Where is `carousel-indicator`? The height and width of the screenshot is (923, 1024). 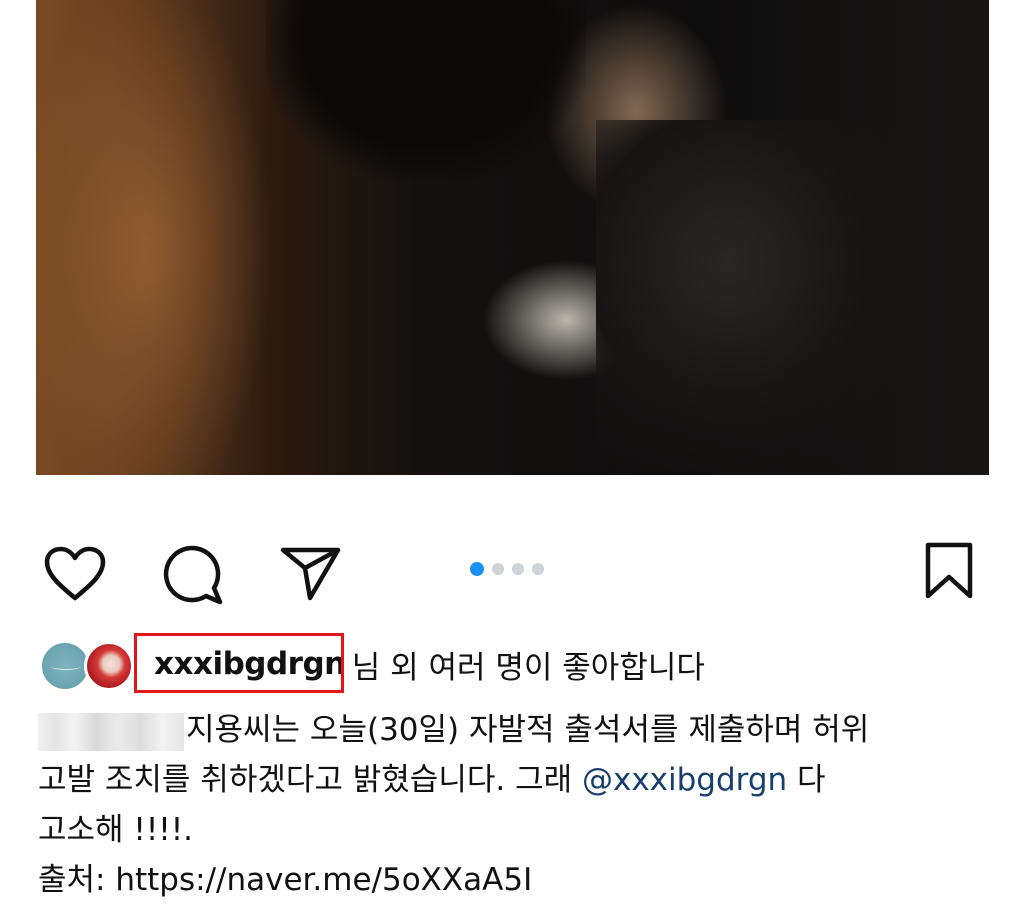
carousel-indicator is located at coordinates (507, 569).